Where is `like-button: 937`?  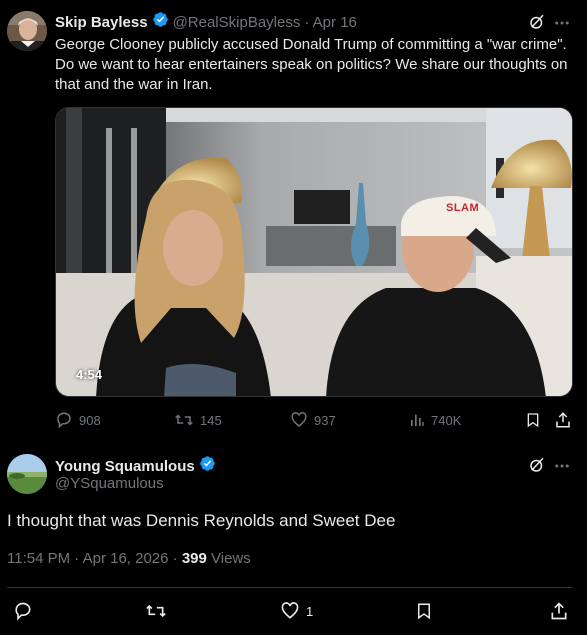
like-button: 937 is located at coordinates (313, 420).